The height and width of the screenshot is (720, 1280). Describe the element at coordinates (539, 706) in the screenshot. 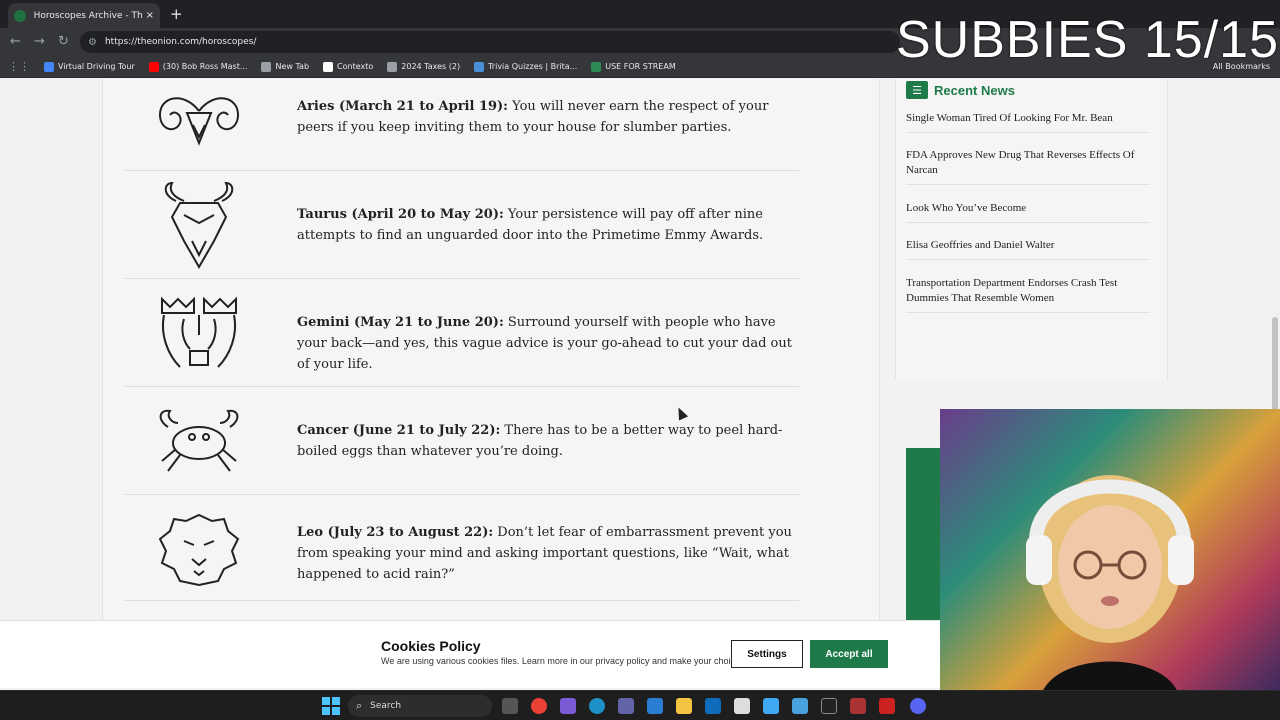

I see `chrome-icon` at that location.